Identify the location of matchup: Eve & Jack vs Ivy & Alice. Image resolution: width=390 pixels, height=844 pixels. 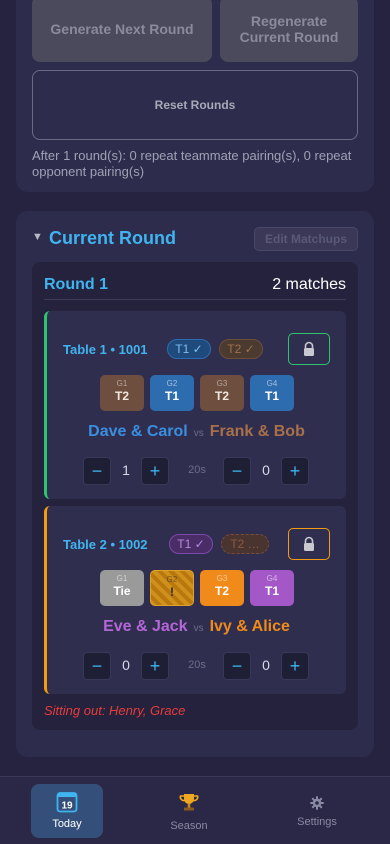
(196, 627).